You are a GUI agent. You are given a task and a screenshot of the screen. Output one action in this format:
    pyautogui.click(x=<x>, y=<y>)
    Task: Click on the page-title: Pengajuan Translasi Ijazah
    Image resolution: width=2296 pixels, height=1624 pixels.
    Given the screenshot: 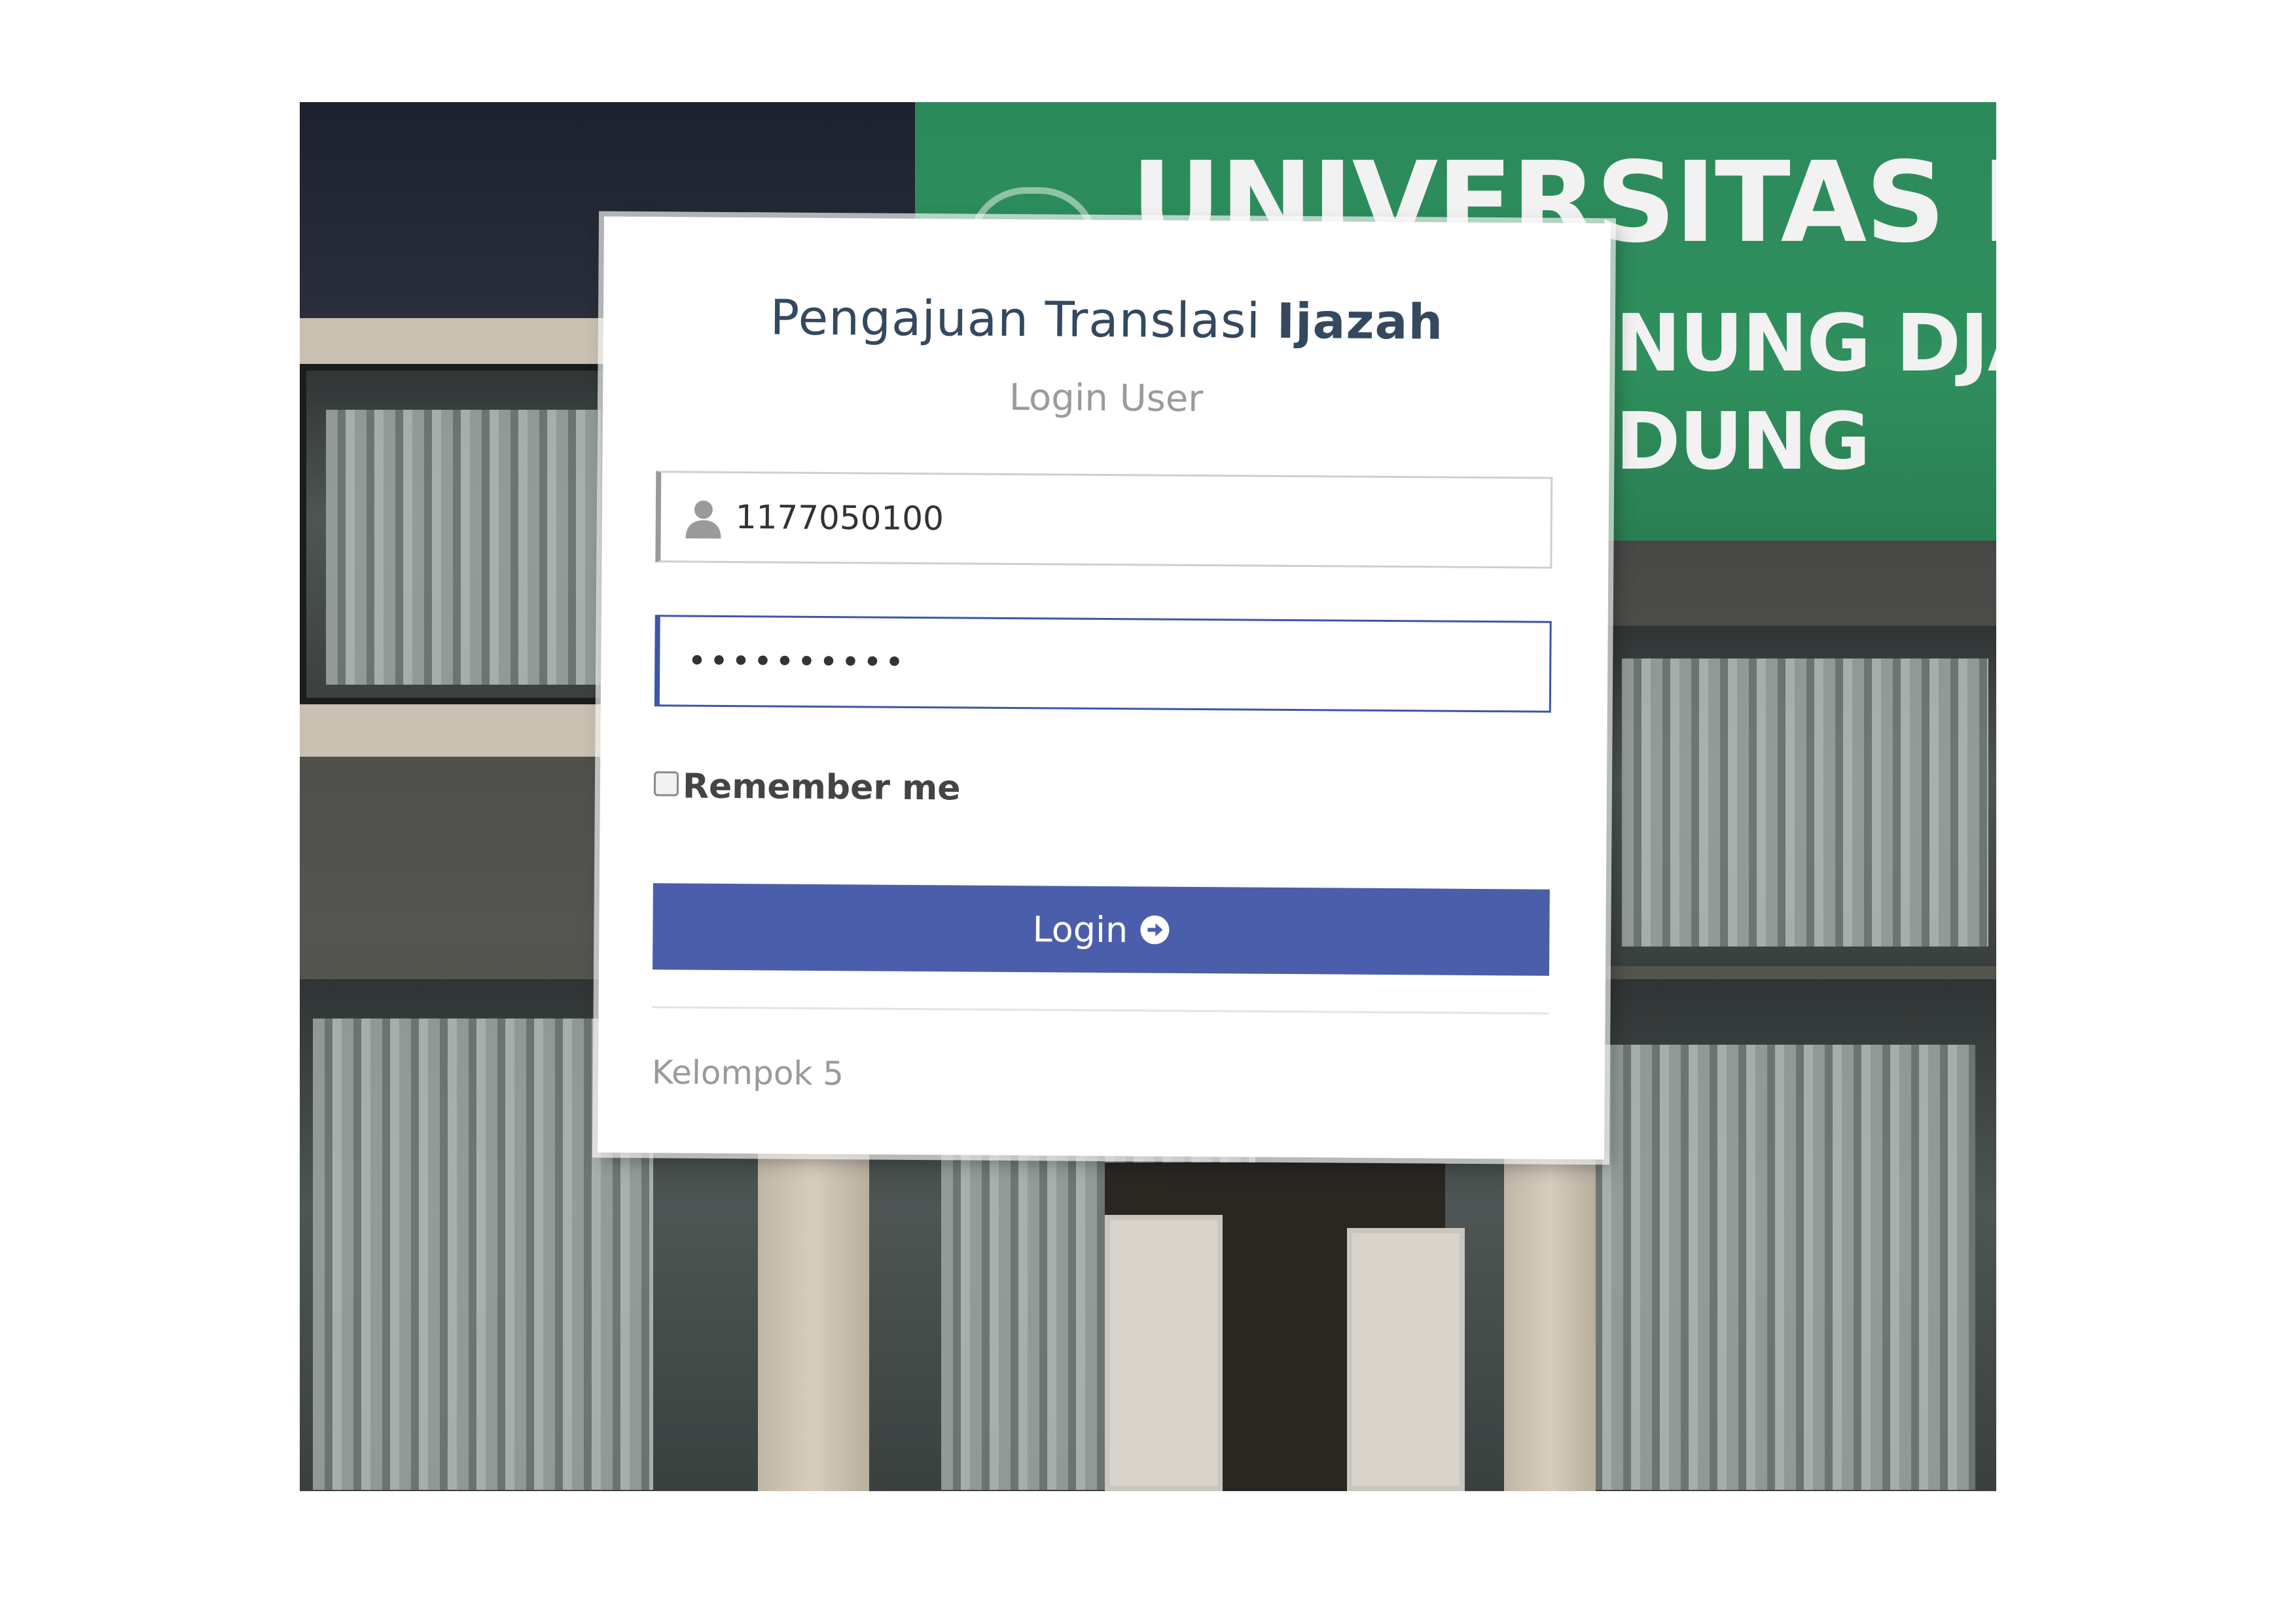 What is the action you would take?
    pyautogui.click(x=1107, y=320)
    